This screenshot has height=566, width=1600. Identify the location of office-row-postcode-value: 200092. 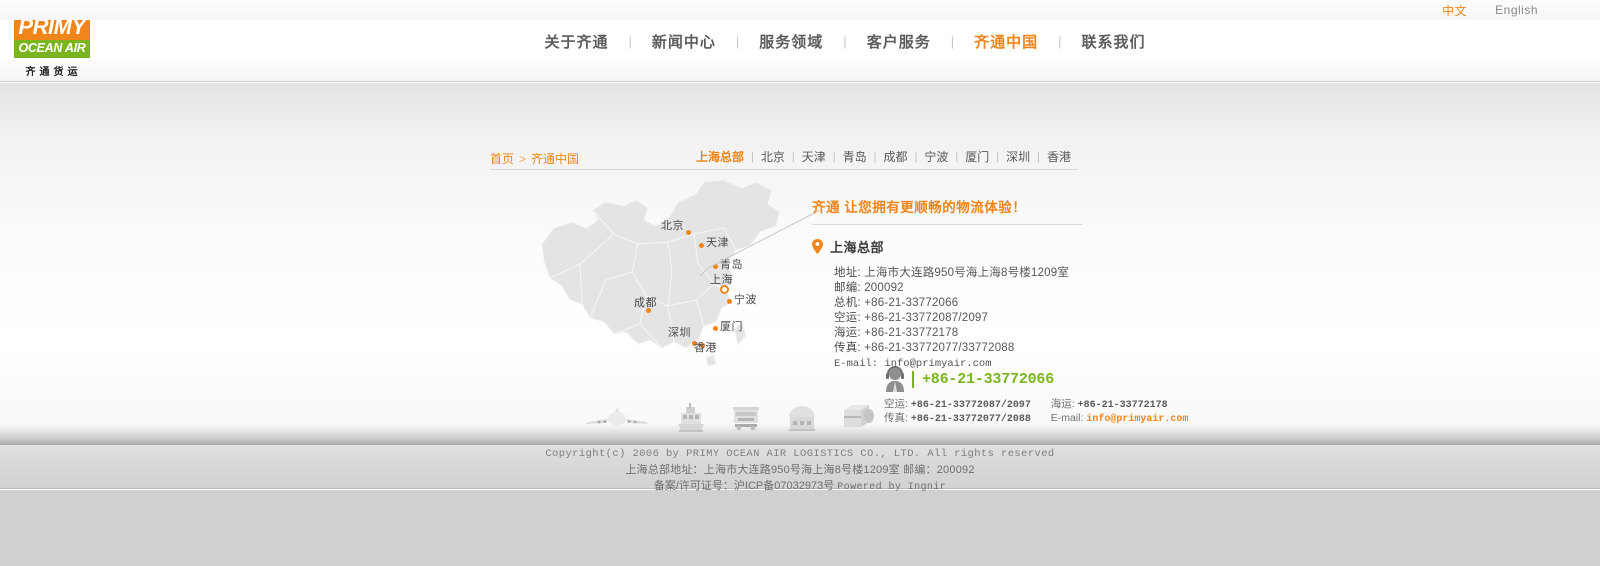
(884, 288).